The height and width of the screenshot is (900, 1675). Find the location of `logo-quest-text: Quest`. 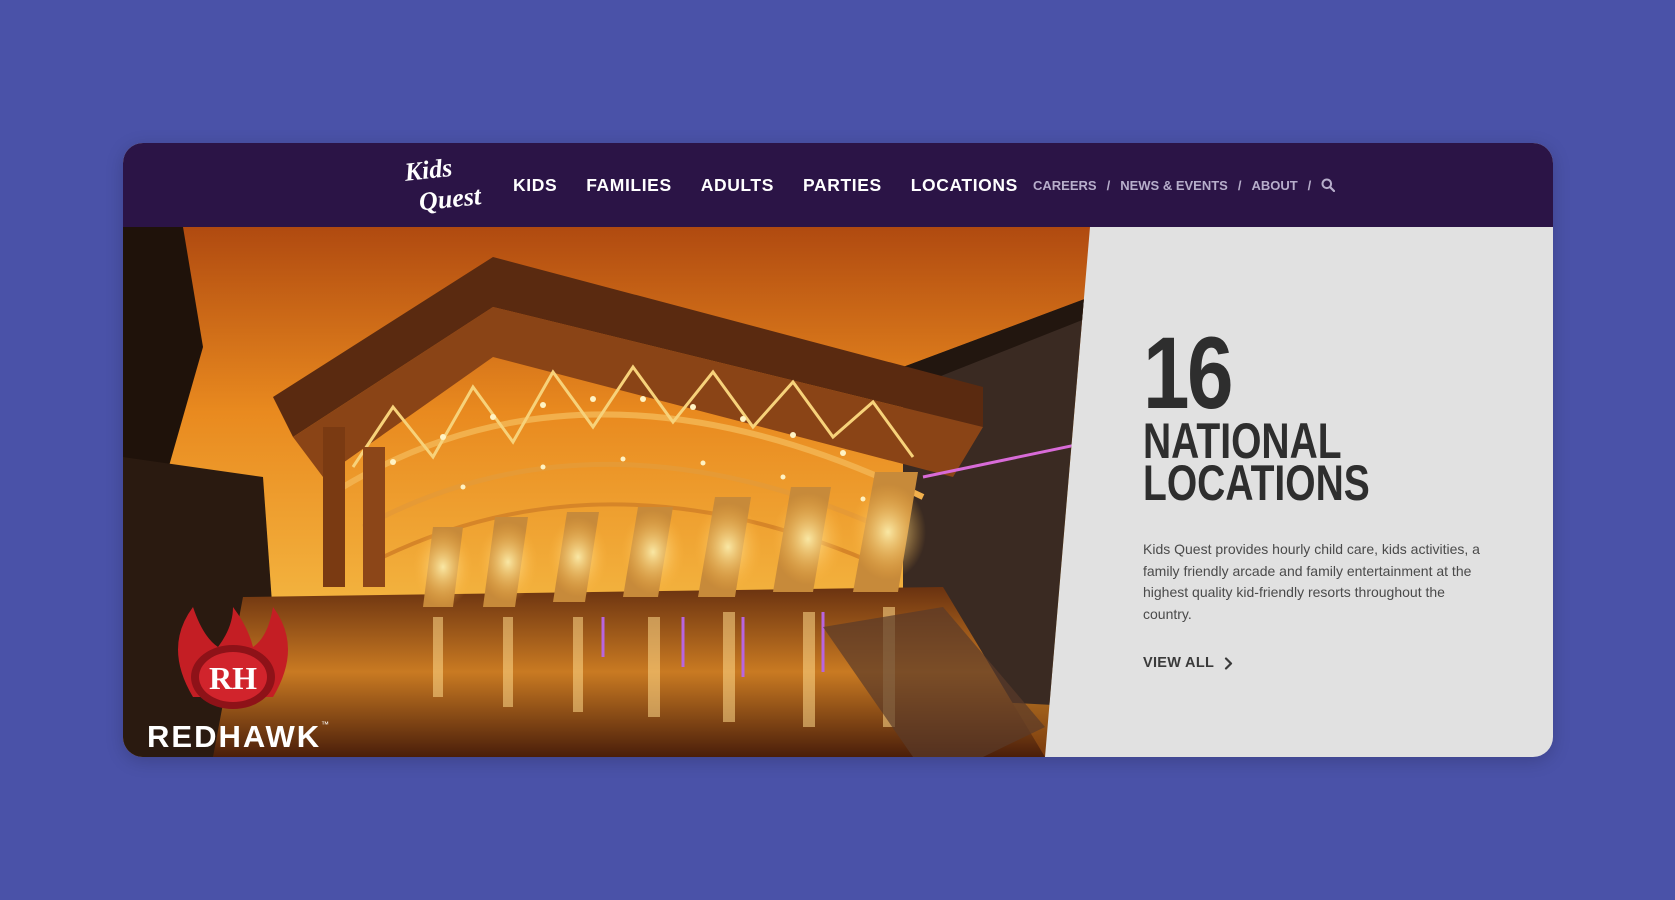

logo-quest-text: Quest is located at coordinates (451, 198).